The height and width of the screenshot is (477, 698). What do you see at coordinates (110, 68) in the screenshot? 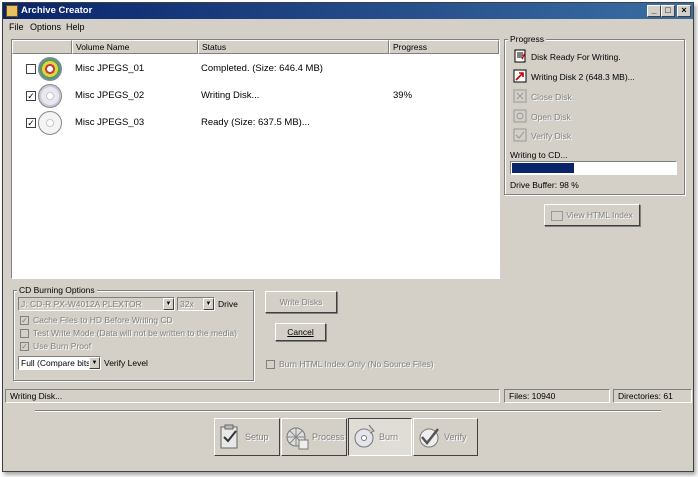
I see `volume-name: Misc JPEGS_01` at bounding box center [110, 68].